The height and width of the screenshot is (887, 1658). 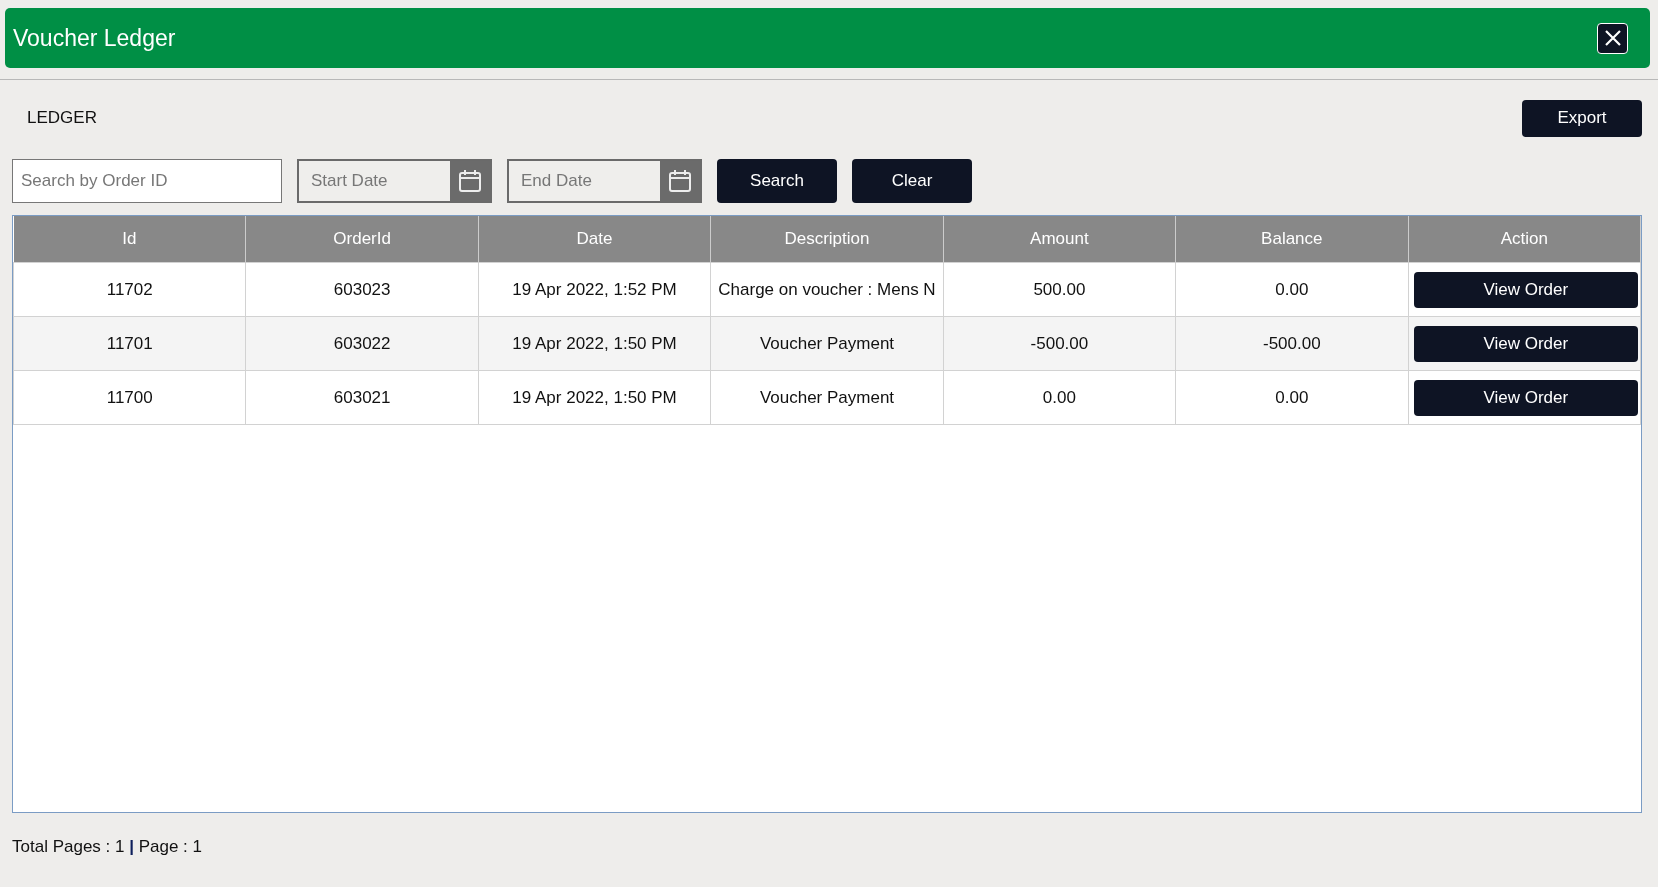 I want to click on window-title: Voucher Ledger, so click(x=94, y=38).